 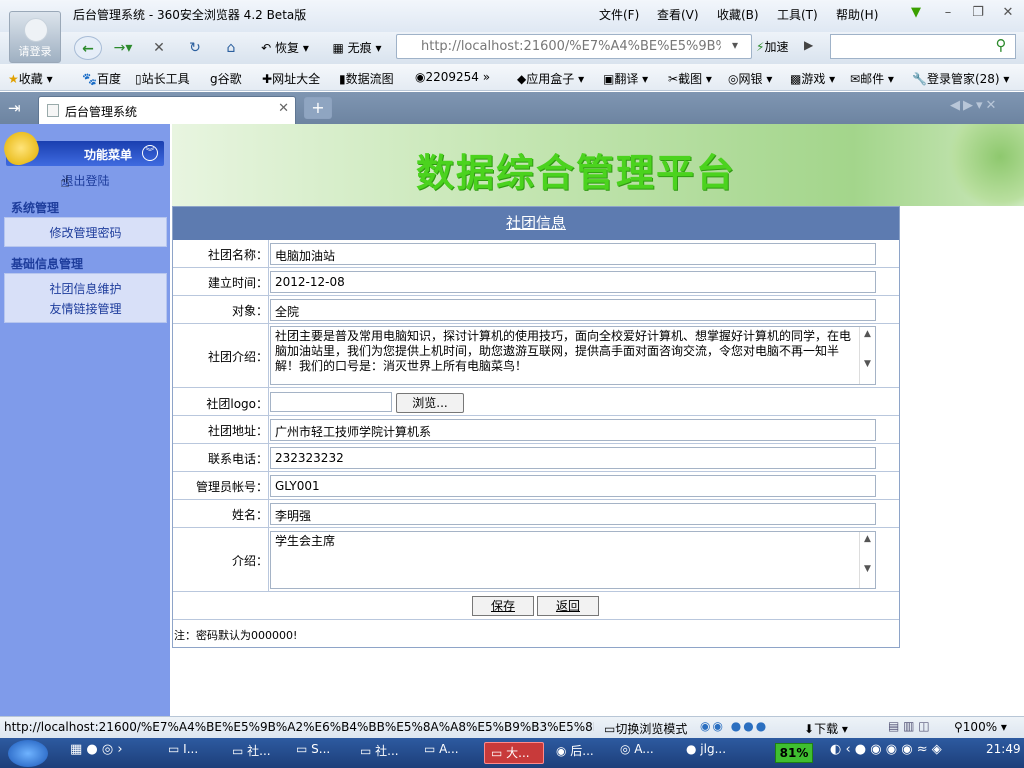 I want to click on fav-translate: ▣翻译 ▾, so click(x=625, y=78).